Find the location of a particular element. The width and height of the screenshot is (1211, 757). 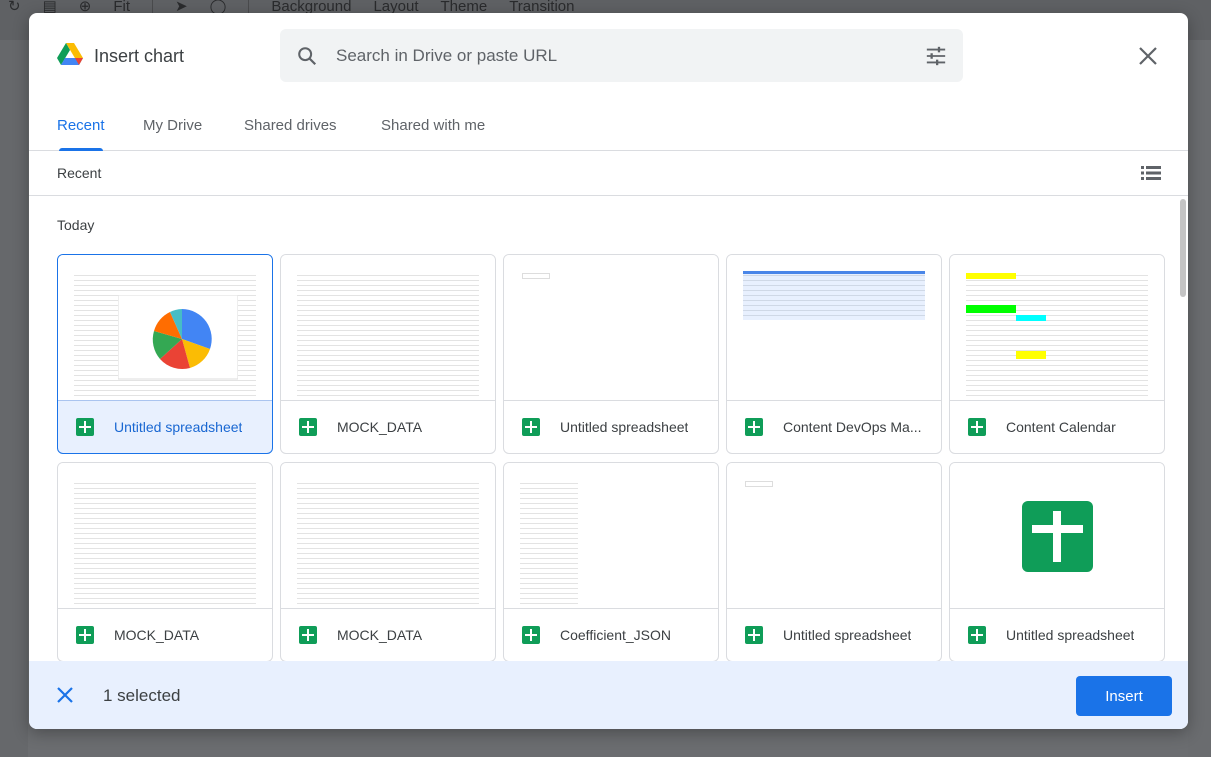

dialog-title: Insert chart is located at coordinates (139, 56).